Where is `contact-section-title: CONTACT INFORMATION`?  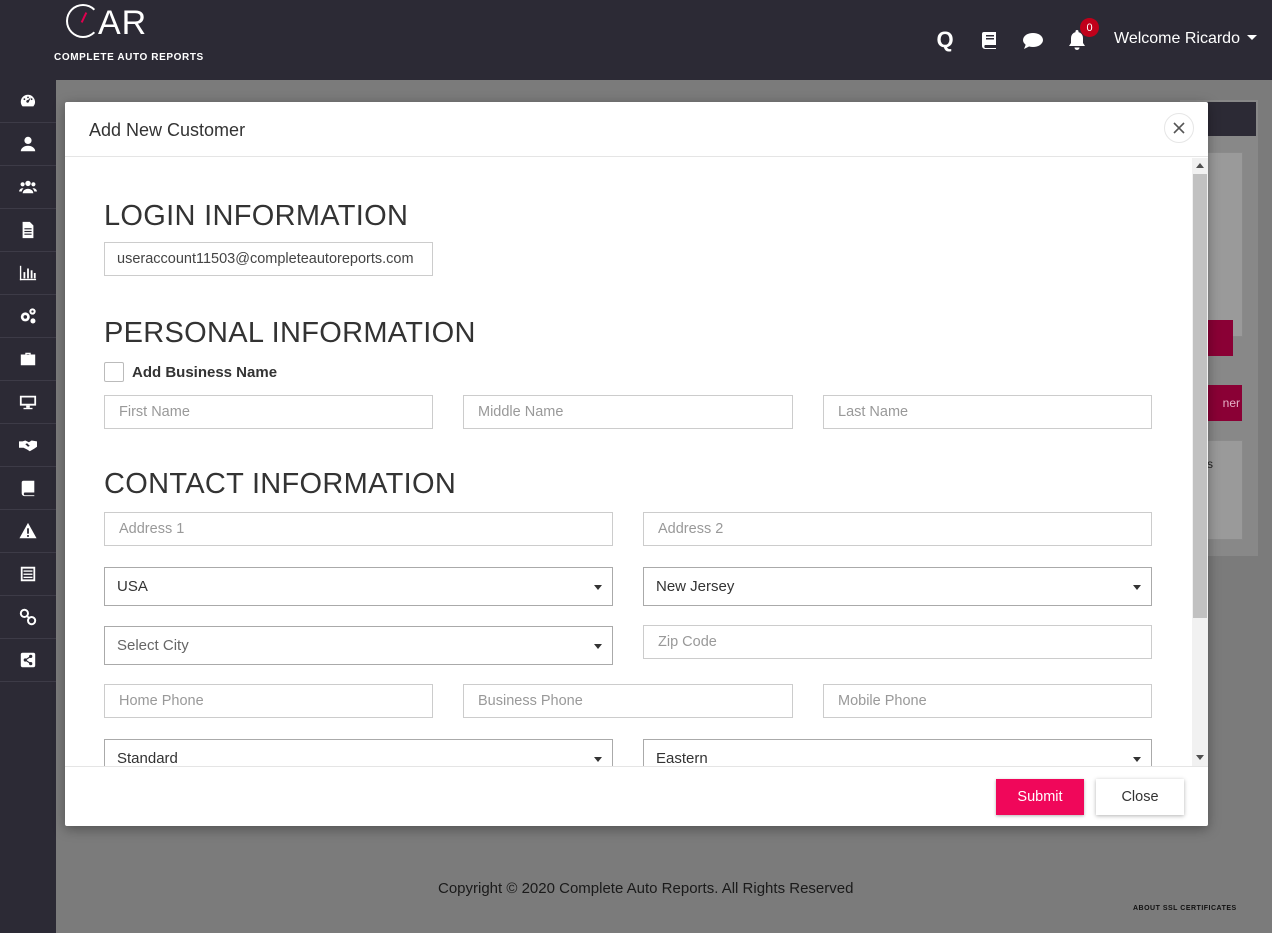
contact-section-title: CONTACT INFORMATION is located at coordinates (280, 484).